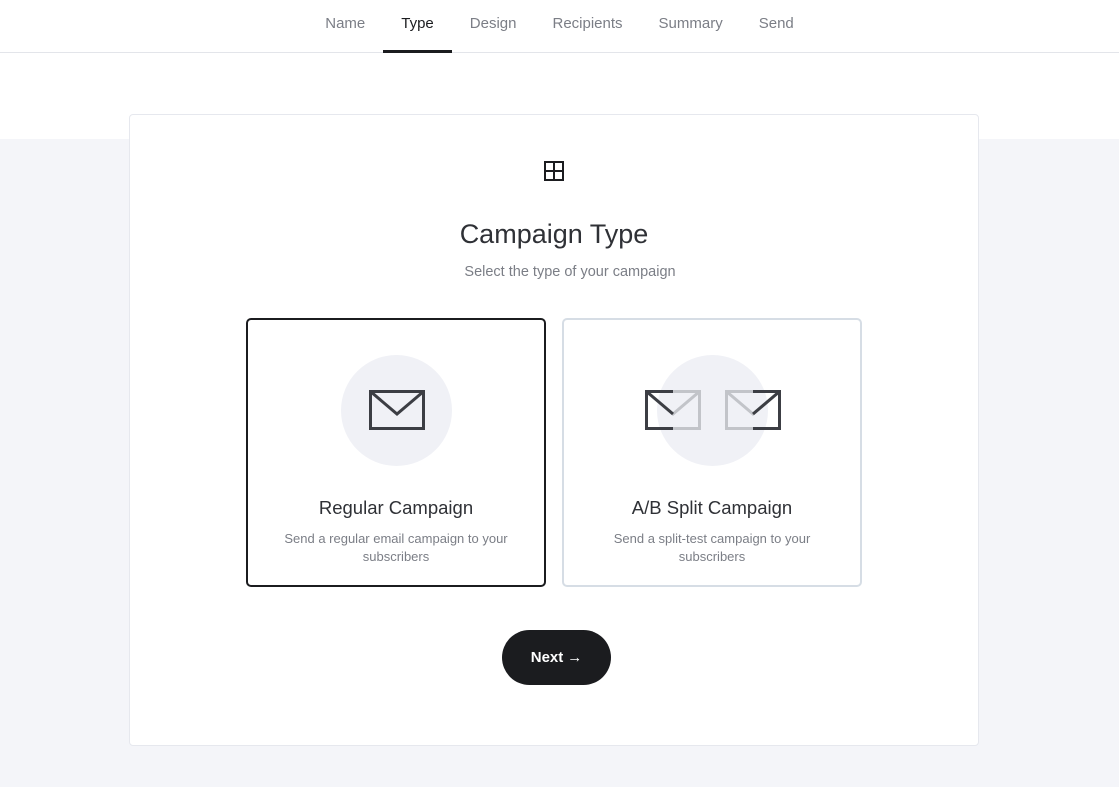 This screenshot has height=787, width=1119. I want to click on option-title: A/B Split Campaign, so click(712, 507).